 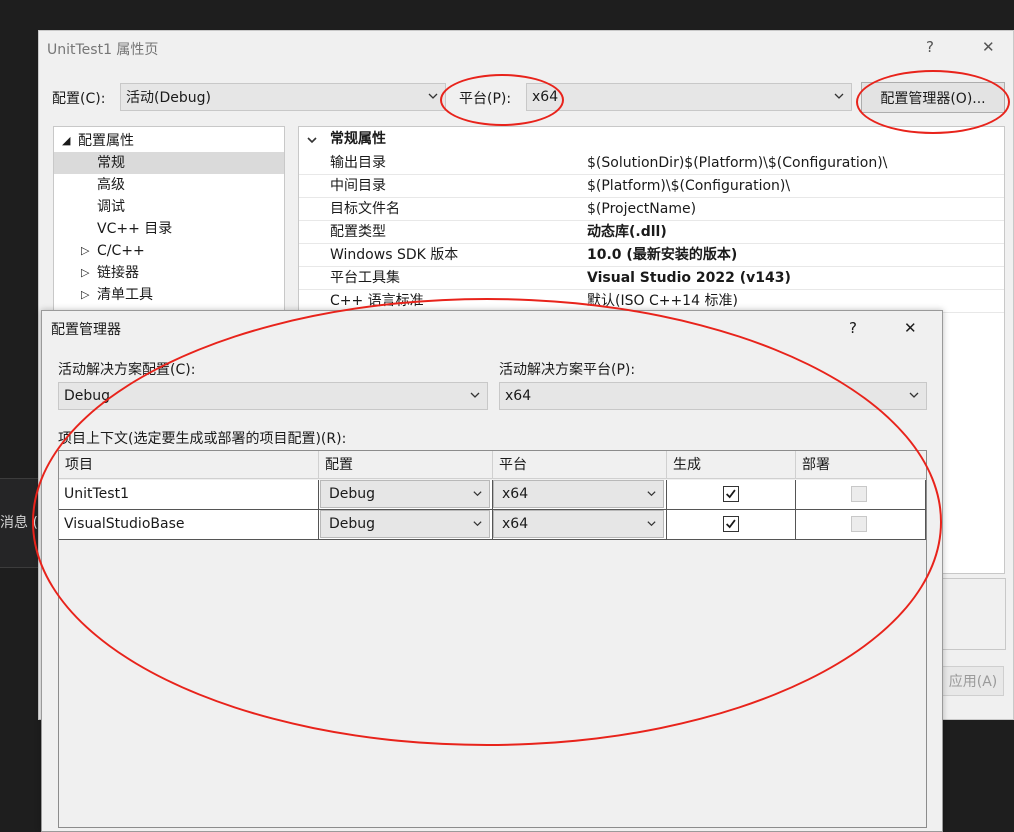 I want to click on project-cell: VisualStudioBase, so click(x=189, y=525).